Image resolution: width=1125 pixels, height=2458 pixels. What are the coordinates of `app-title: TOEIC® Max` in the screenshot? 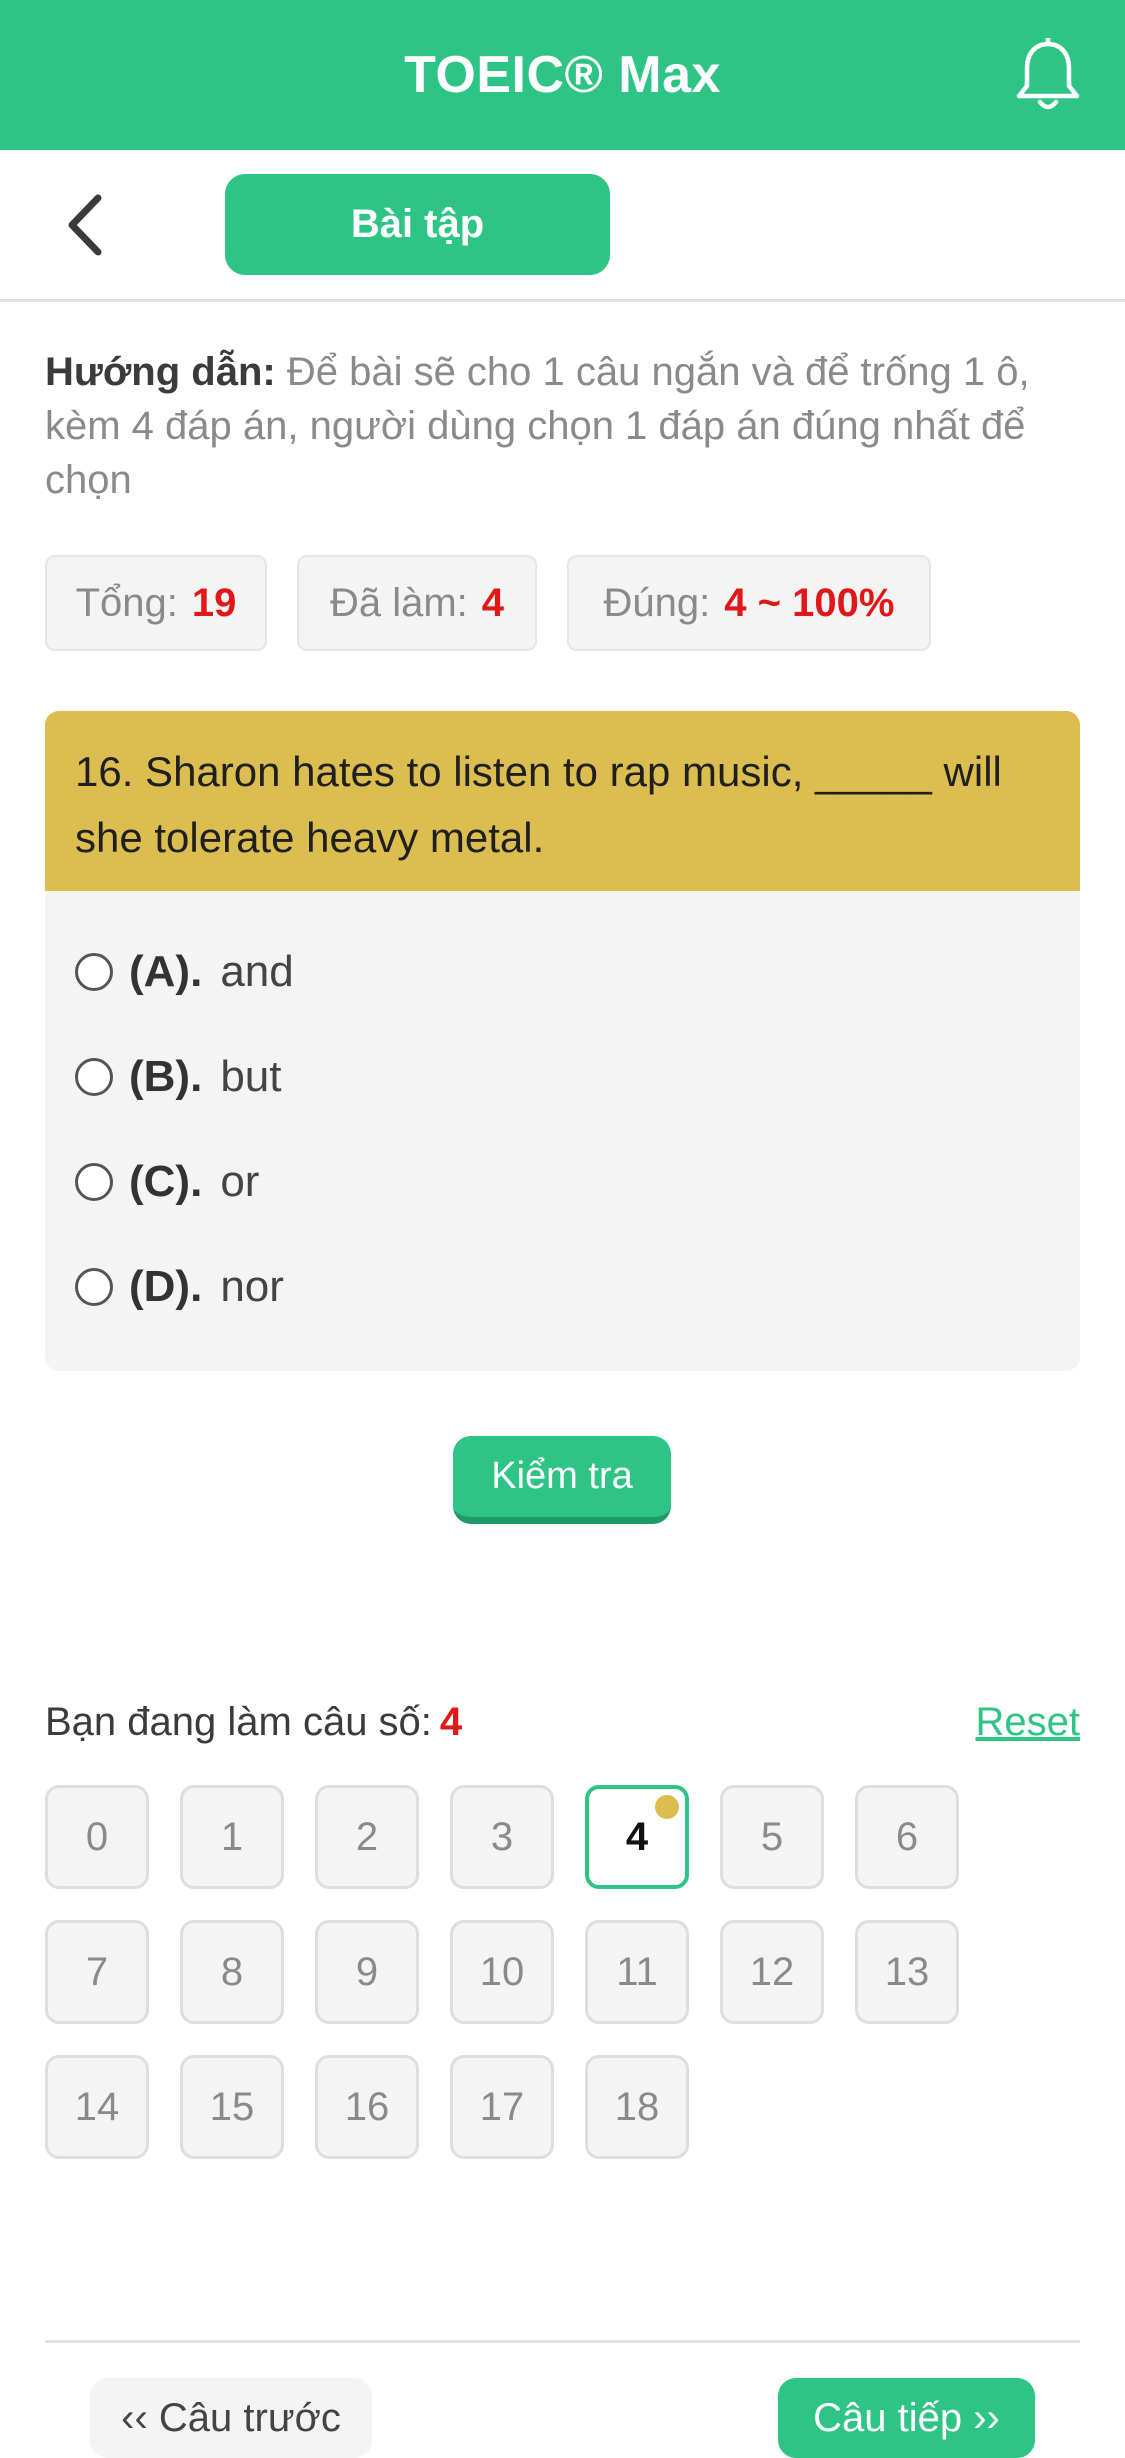 It's located at (562, 75).